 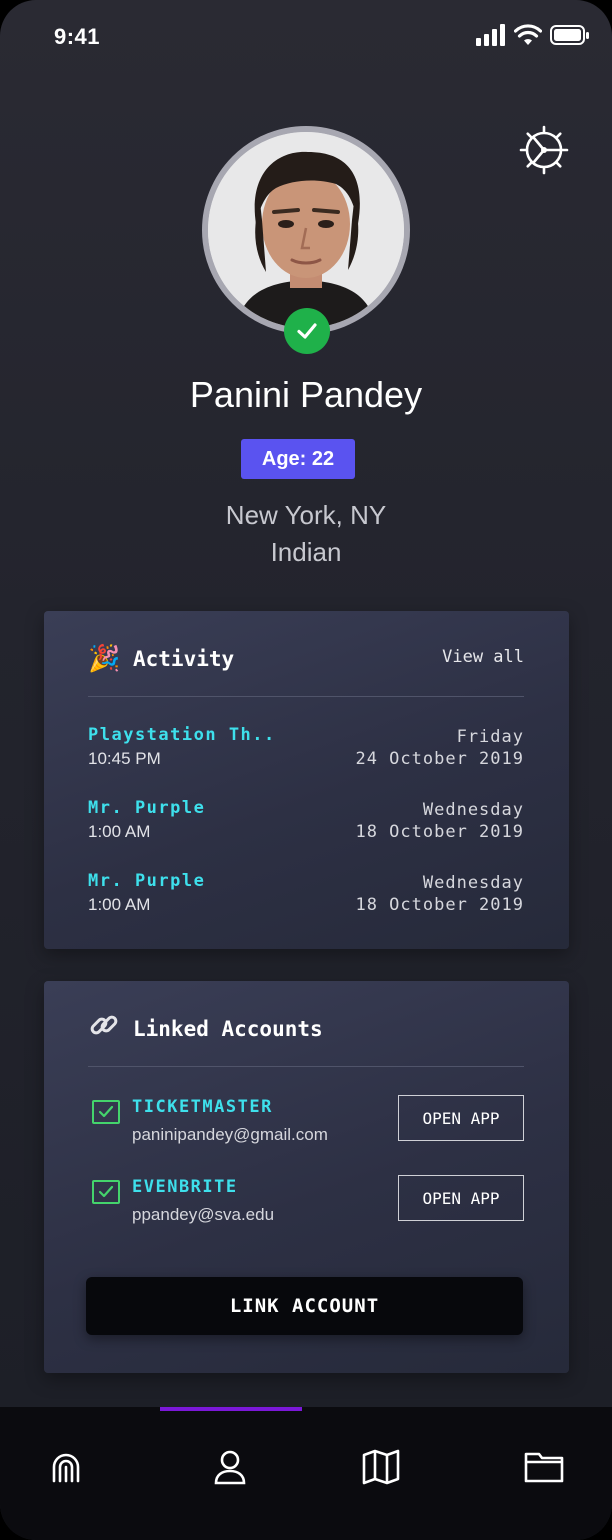 What do you see at coordinates (439, 759) in the screenshot?
I see `activity-item-date: 24 October 2019` at bounding box center [439, 759].